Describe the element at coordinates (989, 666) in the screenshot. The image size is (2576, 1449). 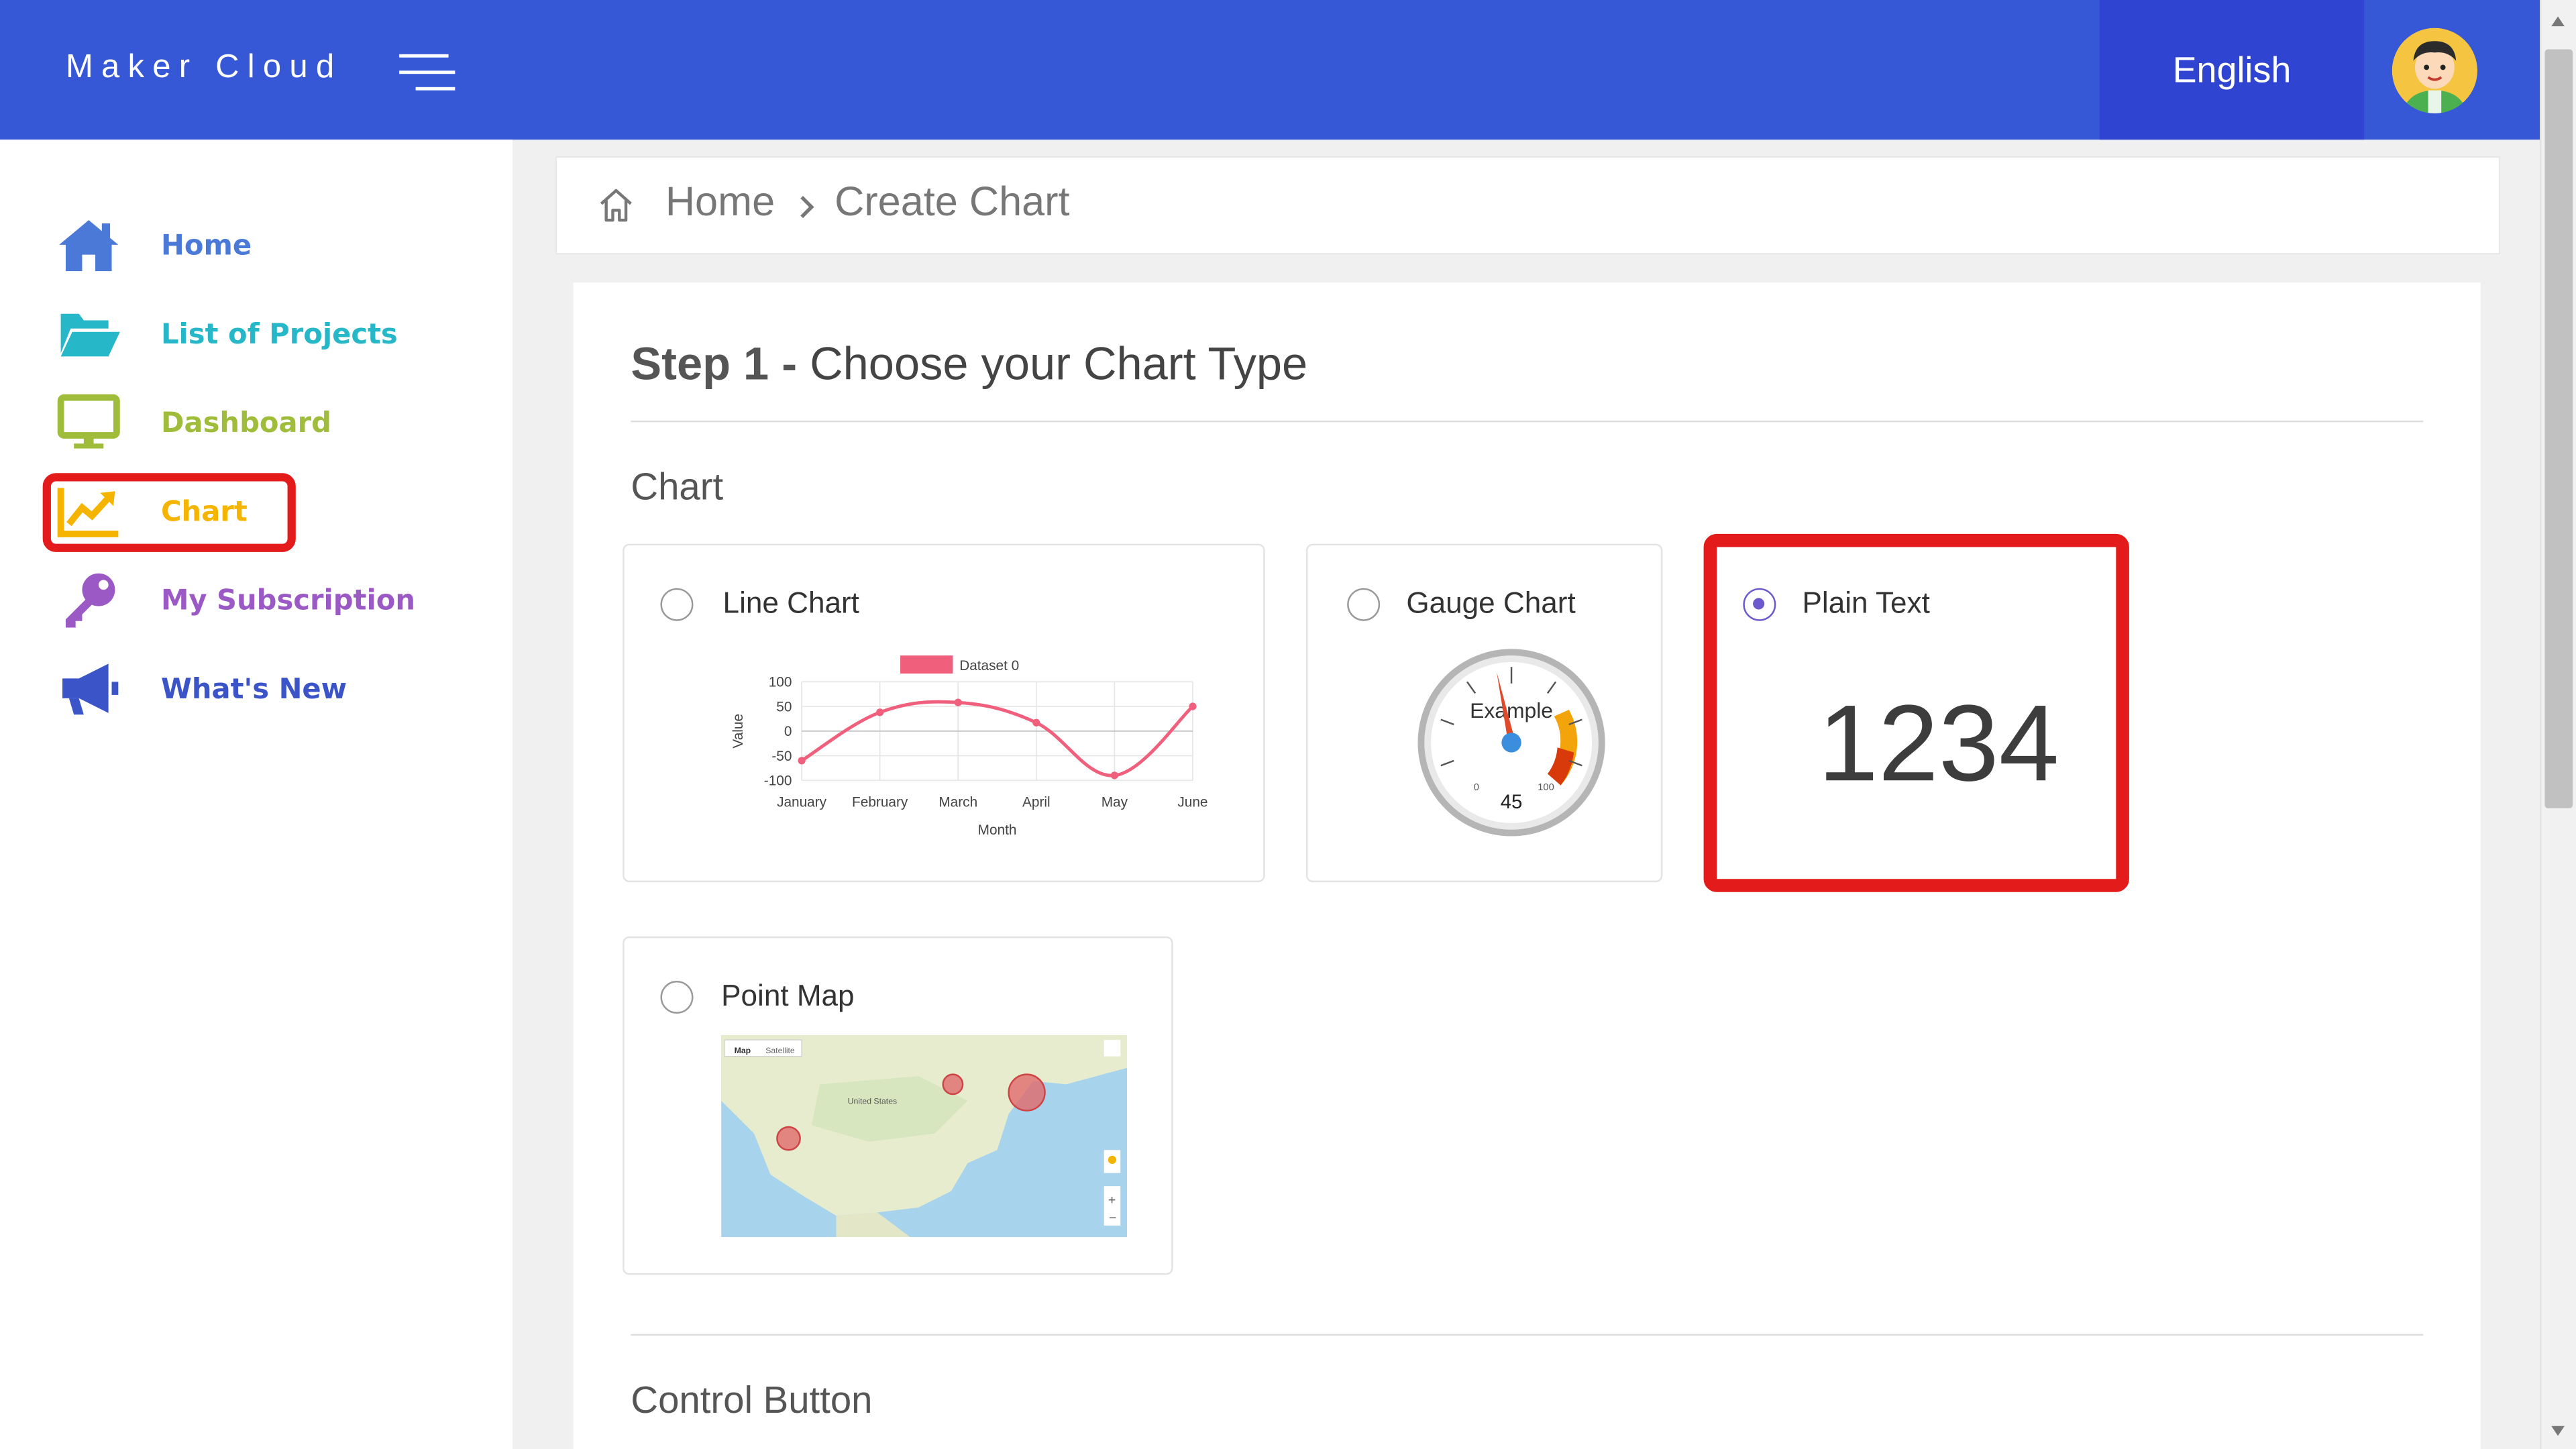
I see `legend-label: Dataset 0` at that location.